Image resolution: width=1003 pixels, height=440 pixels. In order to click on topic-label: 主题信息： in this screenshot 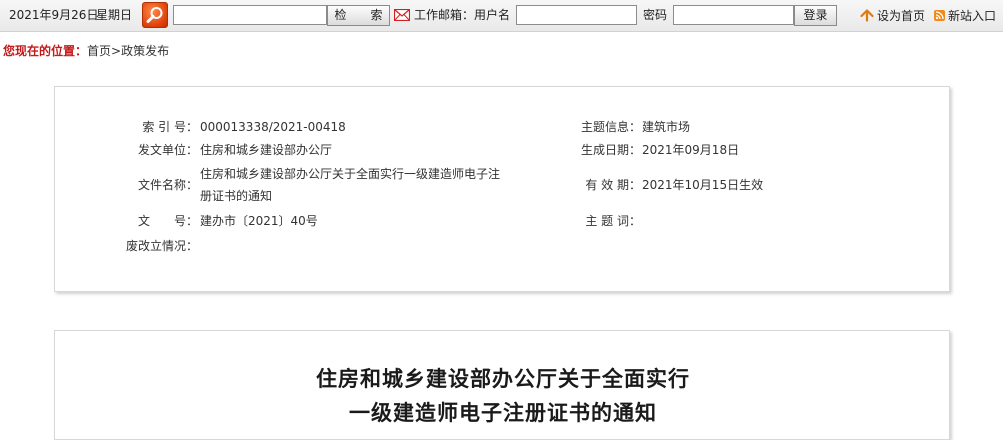, I will do `click(610, 127)`.